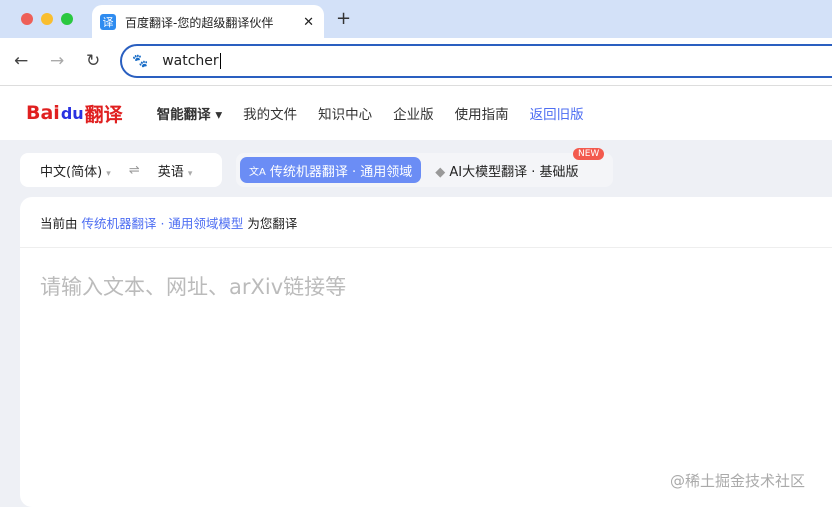  What do you see at coordinates (191, 61) in the screenshot?
I see `address-input: watcher` at bounding box center [191, 61].